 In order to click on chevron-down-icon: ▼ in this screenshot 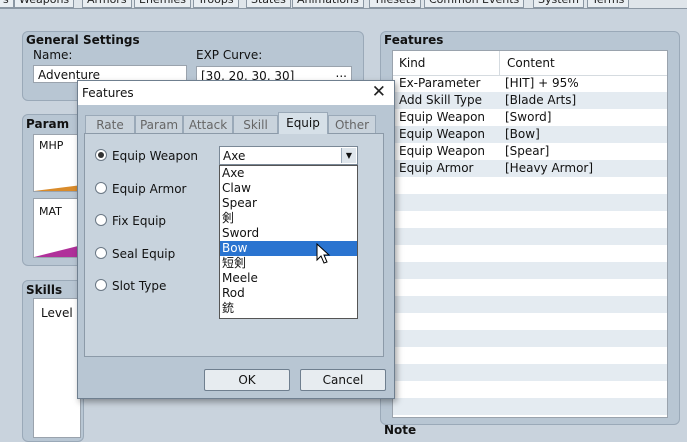, I will do `click(348, 155)`.